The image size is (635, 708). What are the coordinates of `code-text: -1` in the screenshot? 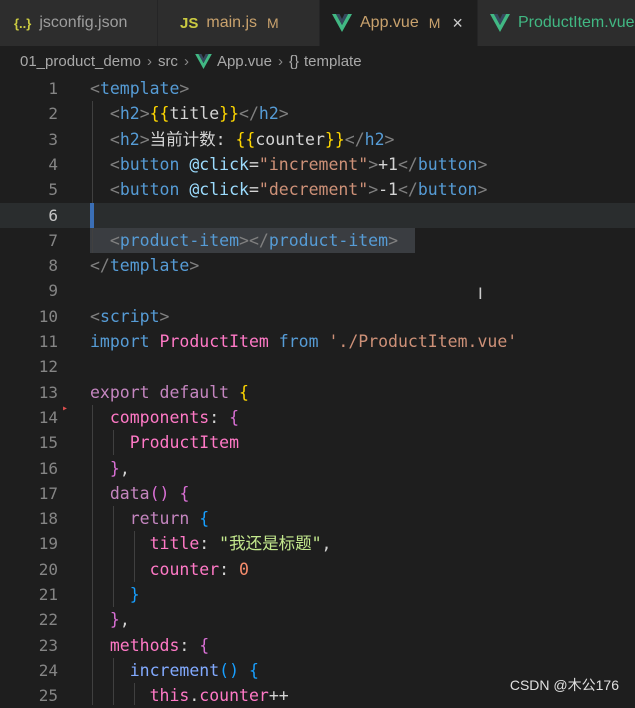 It's located at (388, 190).